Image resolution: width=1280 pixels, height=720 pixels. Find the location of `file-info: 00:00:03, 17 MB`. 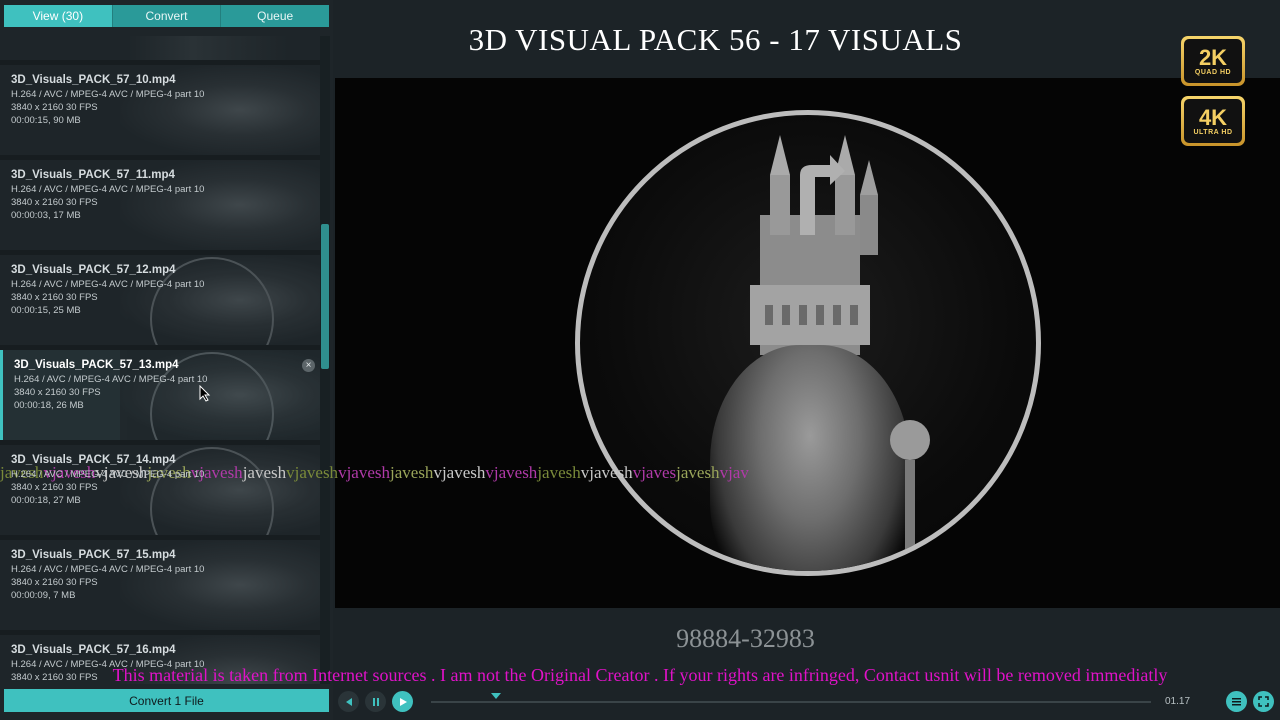

file-info: 00:00:03, 17 MB is located at coordinates (46, 215).